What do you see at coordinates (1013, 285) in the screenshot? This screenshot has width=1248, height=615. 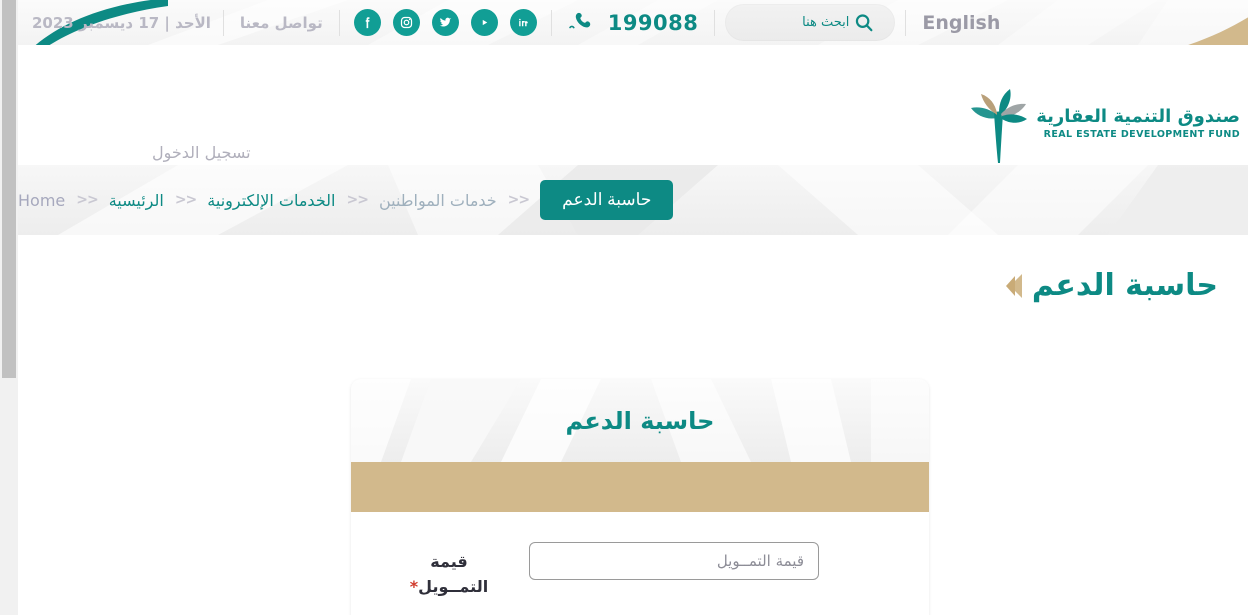 I see `chevron-left-double-icon` at bounding box center [1013, 285].